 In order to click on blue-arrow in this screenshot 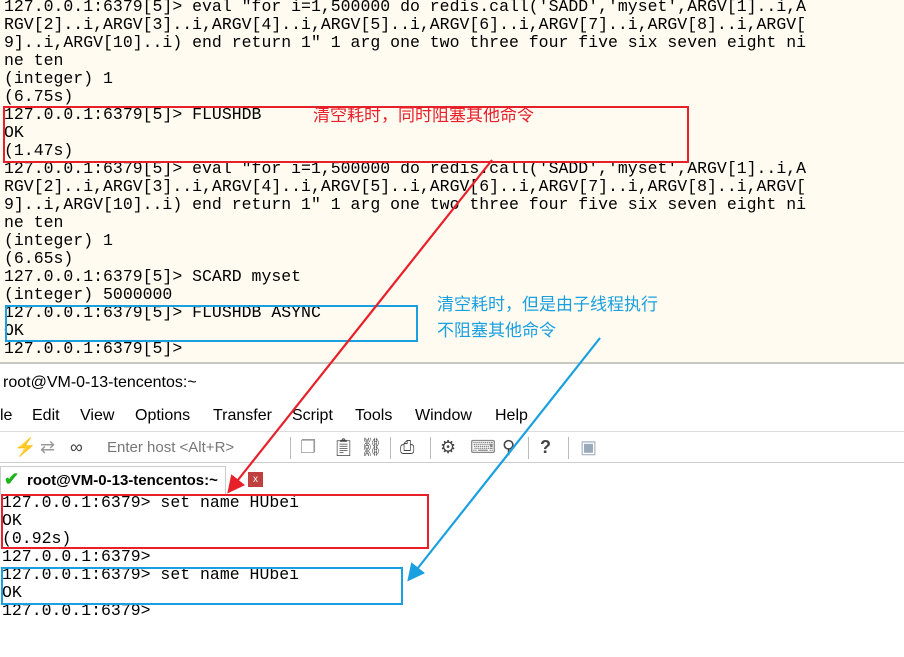, I will do `click(504, 459)`.